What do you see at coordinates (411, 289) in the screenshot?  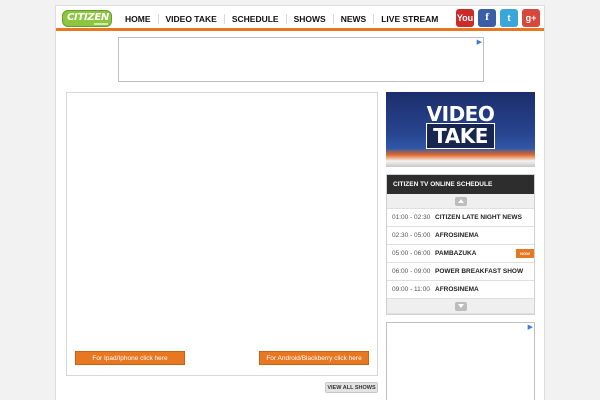 I see `schedule-time: 09:00 - 11:00` at bounding box center [411, 289].